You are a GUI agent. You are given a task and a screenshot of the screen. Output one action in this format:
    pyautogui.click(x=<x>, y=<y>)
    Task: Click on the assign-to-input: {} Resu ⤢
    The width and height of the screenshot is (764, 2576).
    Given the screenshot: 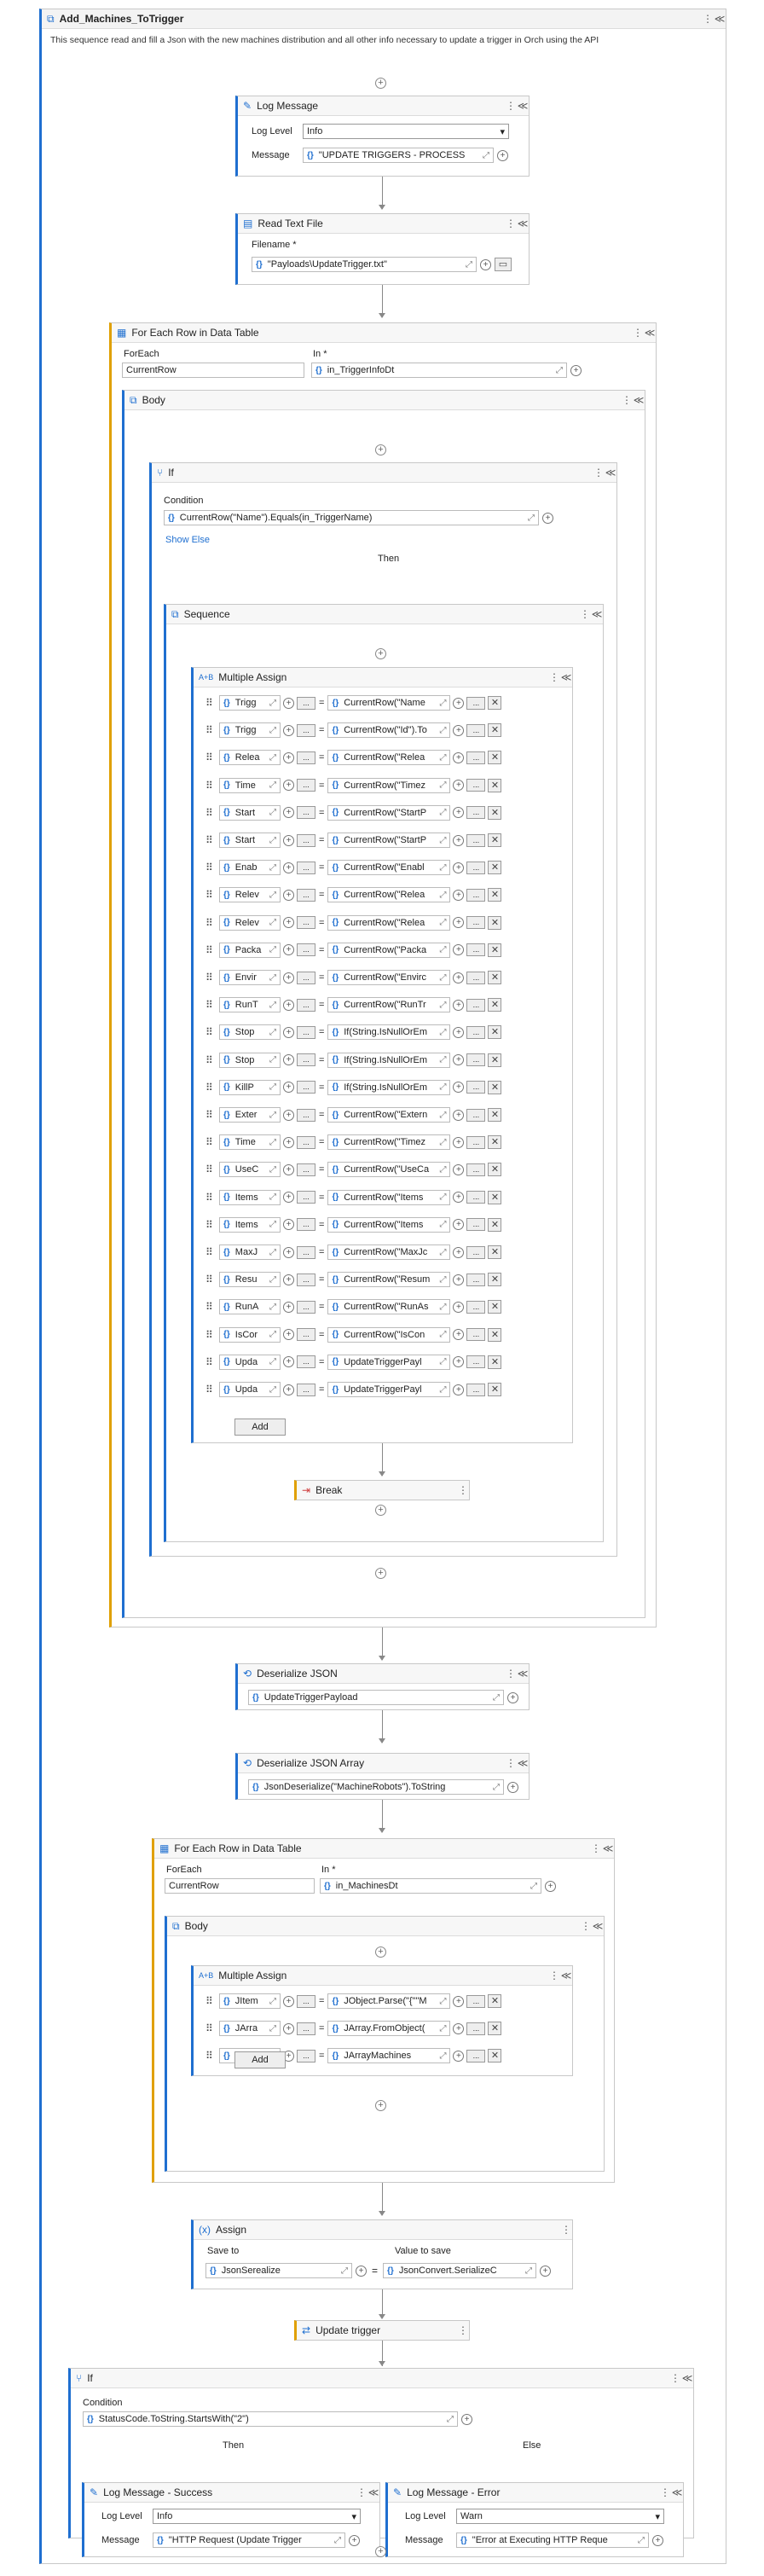 What is the action you would take?
    pyautogui.click(x=250, y=1280)
    